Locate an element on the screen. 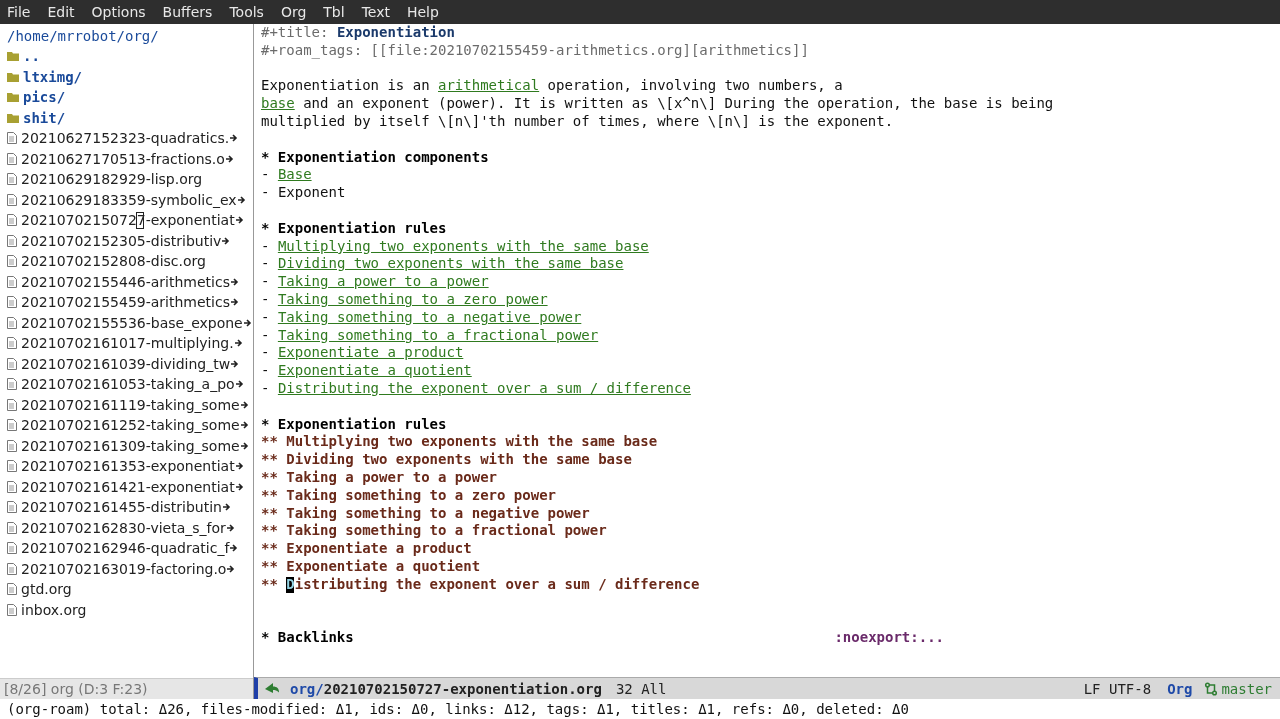 This screenshot has width=1280, height=719. link: Distributing the exponent over a sum / difference is located at coordinates (484, 387).